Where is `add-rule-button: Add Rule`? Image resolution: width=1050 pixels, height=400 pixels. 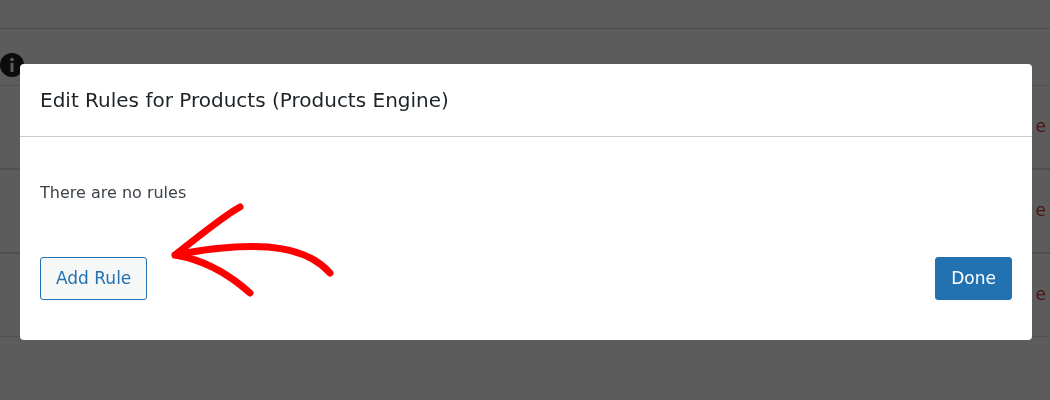
add-rule-button: Add Rule is located at coordinates (94, 278).